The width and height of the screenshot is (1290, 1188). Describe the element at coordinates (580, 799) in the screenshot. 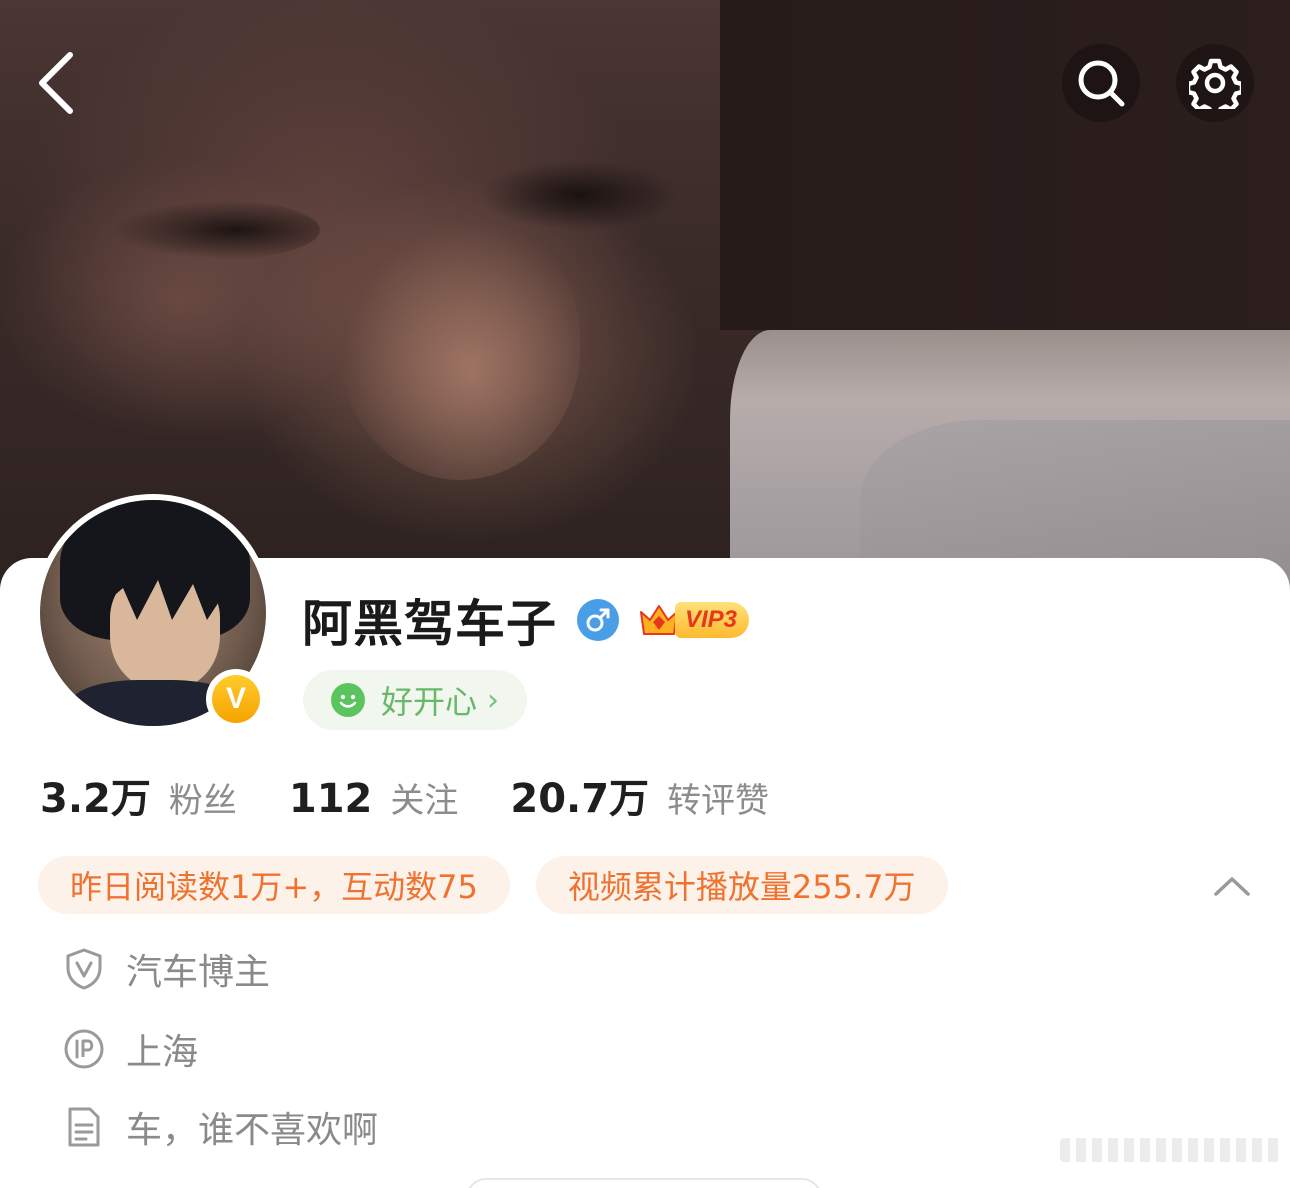

I see `stat-value: 20.7万` at that location.